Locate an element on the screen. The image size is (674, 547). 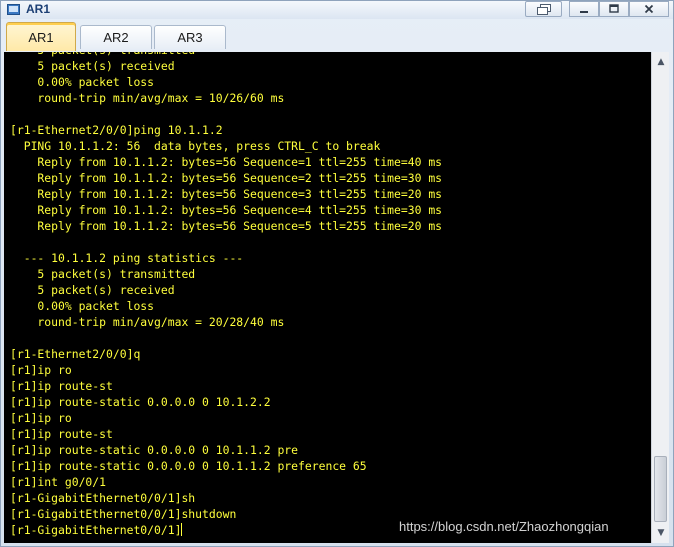
terminal-line: [r1-GigabitEthernet0/0/1]sh is located at coordinates (103, 498).